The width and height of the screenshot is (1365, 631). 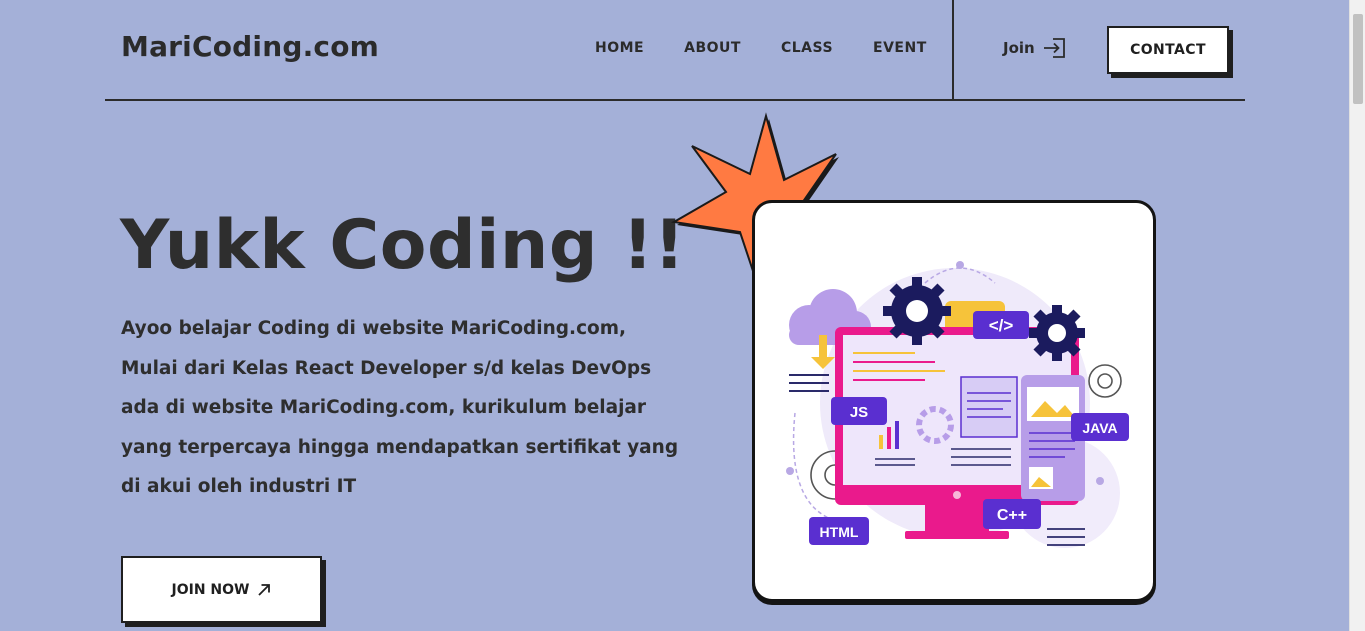 I want to click on nav-event: EVENT, so click(x=900, y=48).